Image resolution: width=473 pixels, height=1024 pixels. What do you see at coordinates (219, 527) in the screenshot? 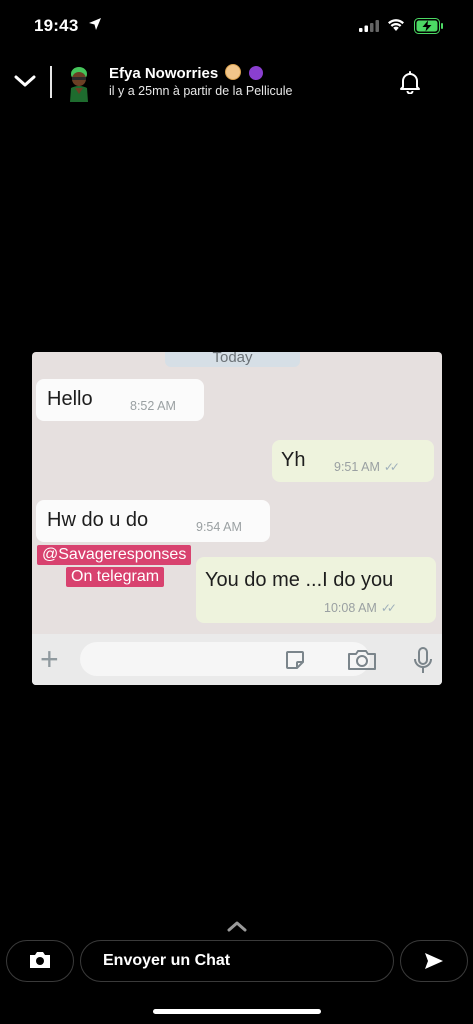
I see `message-time: 9:54 AM` at bounding box center [219, 527].